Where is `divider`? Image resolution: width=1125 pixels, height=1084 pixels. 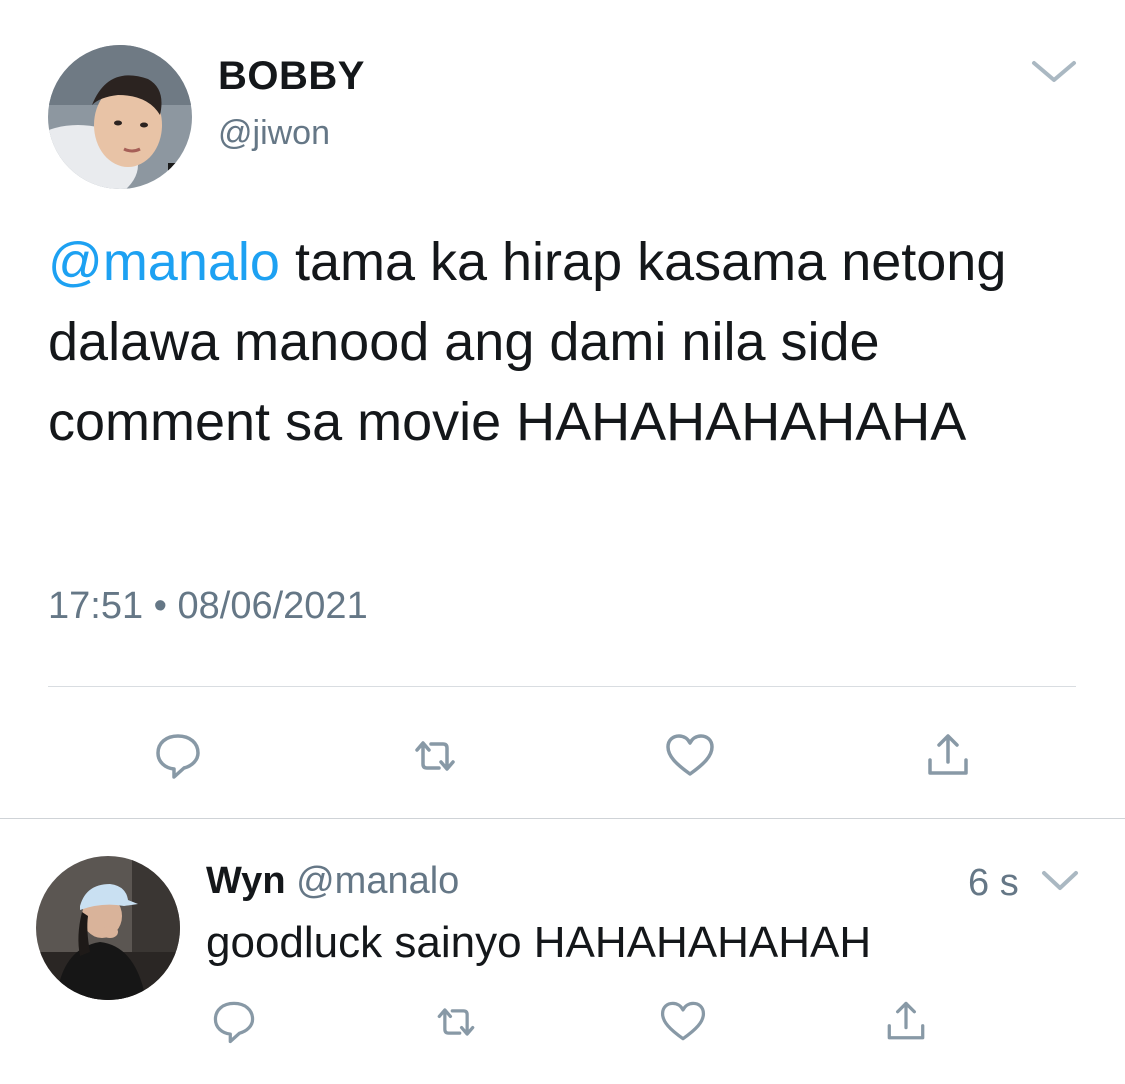
divider is located at coordinates (562, 686).